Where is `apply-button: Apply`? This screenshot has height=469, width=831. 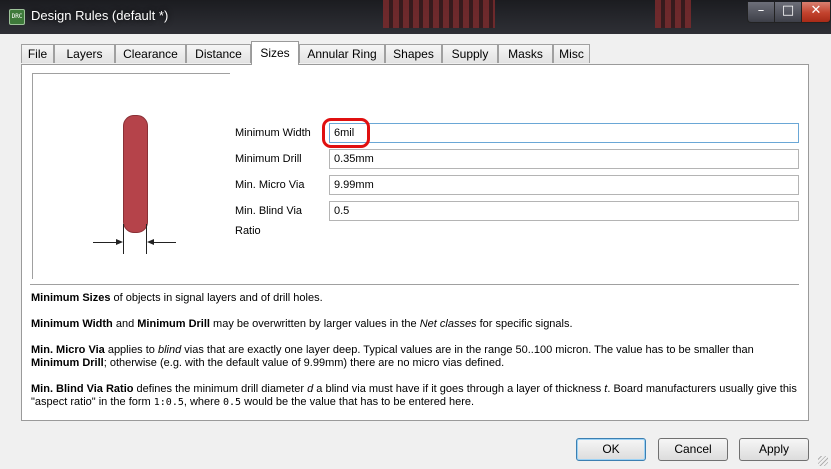 apply-button: Apply is located at coordinates (774, 449).